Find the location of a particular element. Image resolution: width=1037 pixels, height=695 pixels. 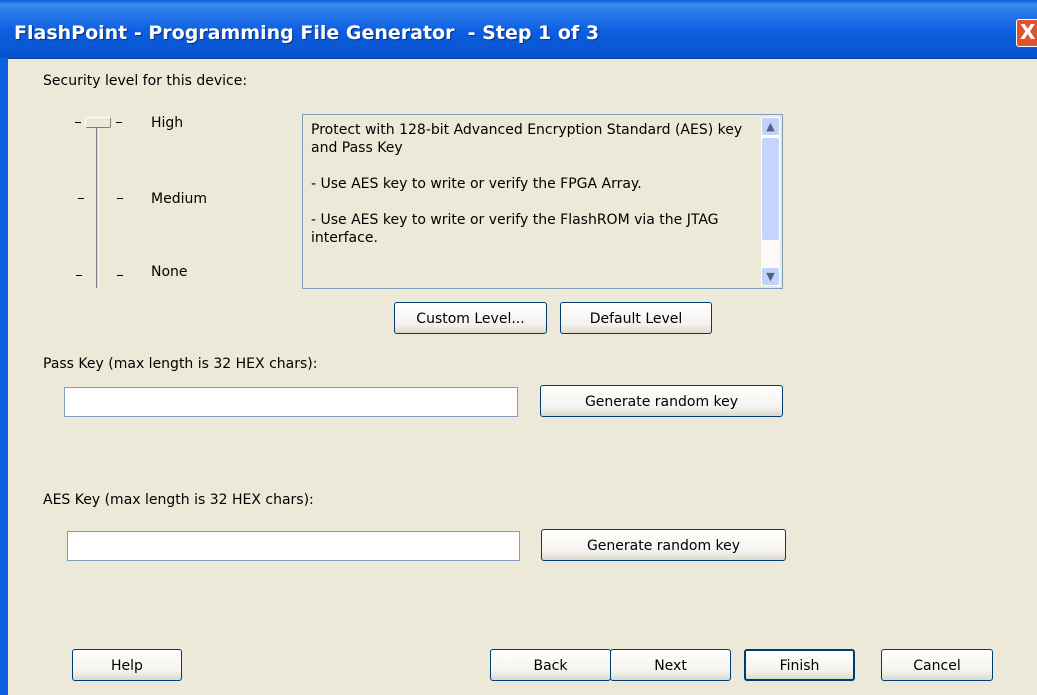

level-none-label: None is located at coordinates (169, 272).